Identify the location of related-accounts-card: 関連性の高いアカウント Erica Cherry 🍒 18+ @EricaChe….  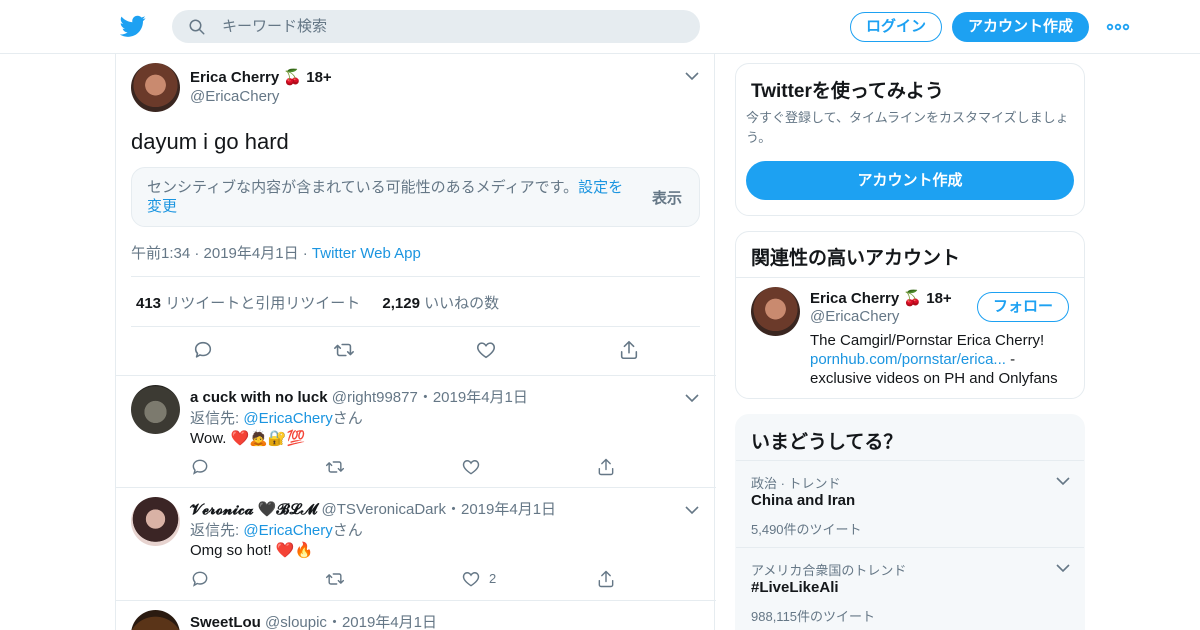
(910, 315).